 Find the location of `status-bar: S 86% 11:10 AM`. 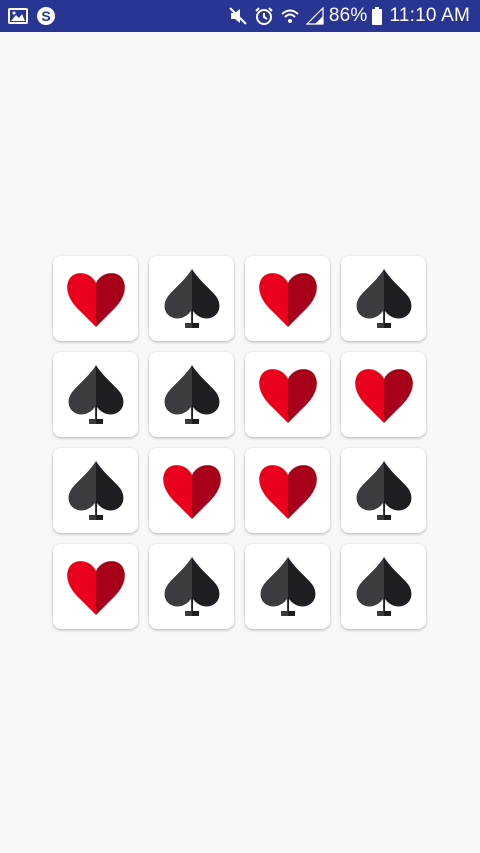

status-bar: S 86% 11:10 AM is located at coordinates (240, 16).